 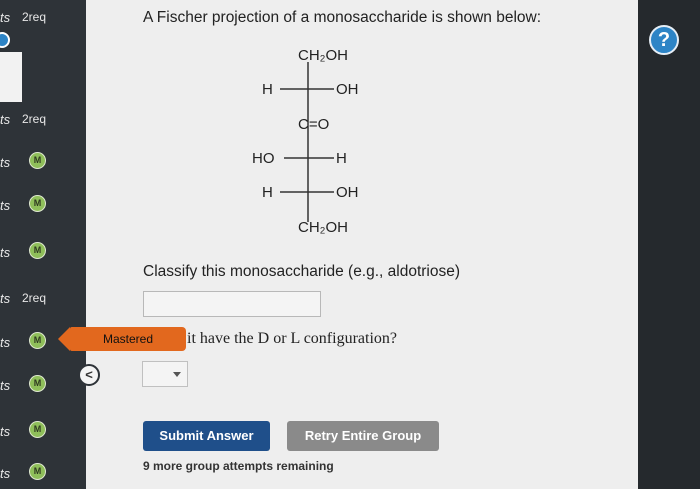 What do you see at coordinates (89, 375) in the screenshot?
I see `collapse-sidebar-button: <` at bounding box center [89, 375].